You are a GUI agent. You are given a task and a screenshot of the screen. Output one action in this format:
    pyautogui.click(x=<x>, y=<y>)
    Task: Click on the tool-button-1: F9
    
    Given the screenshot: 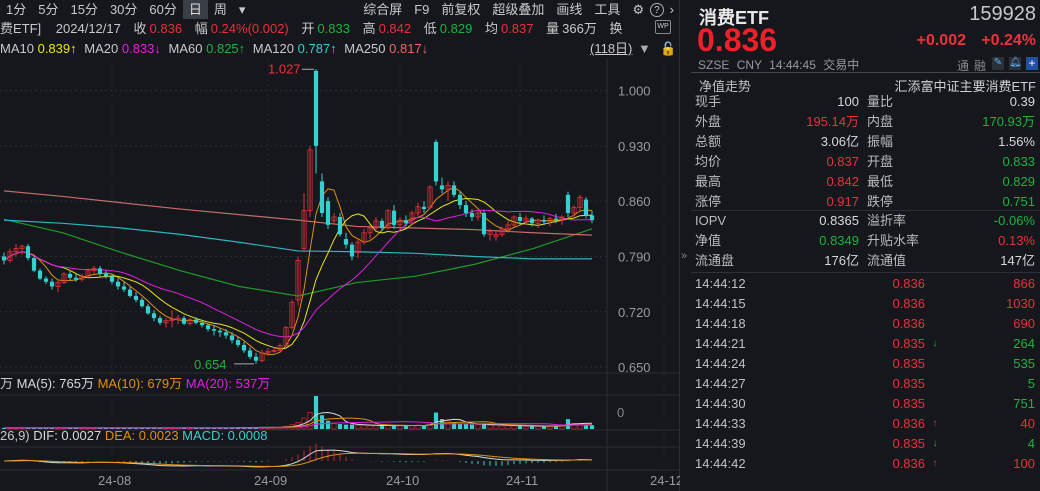 What is the action you would take?
    pyautogui.click(x=421, y=9)
    